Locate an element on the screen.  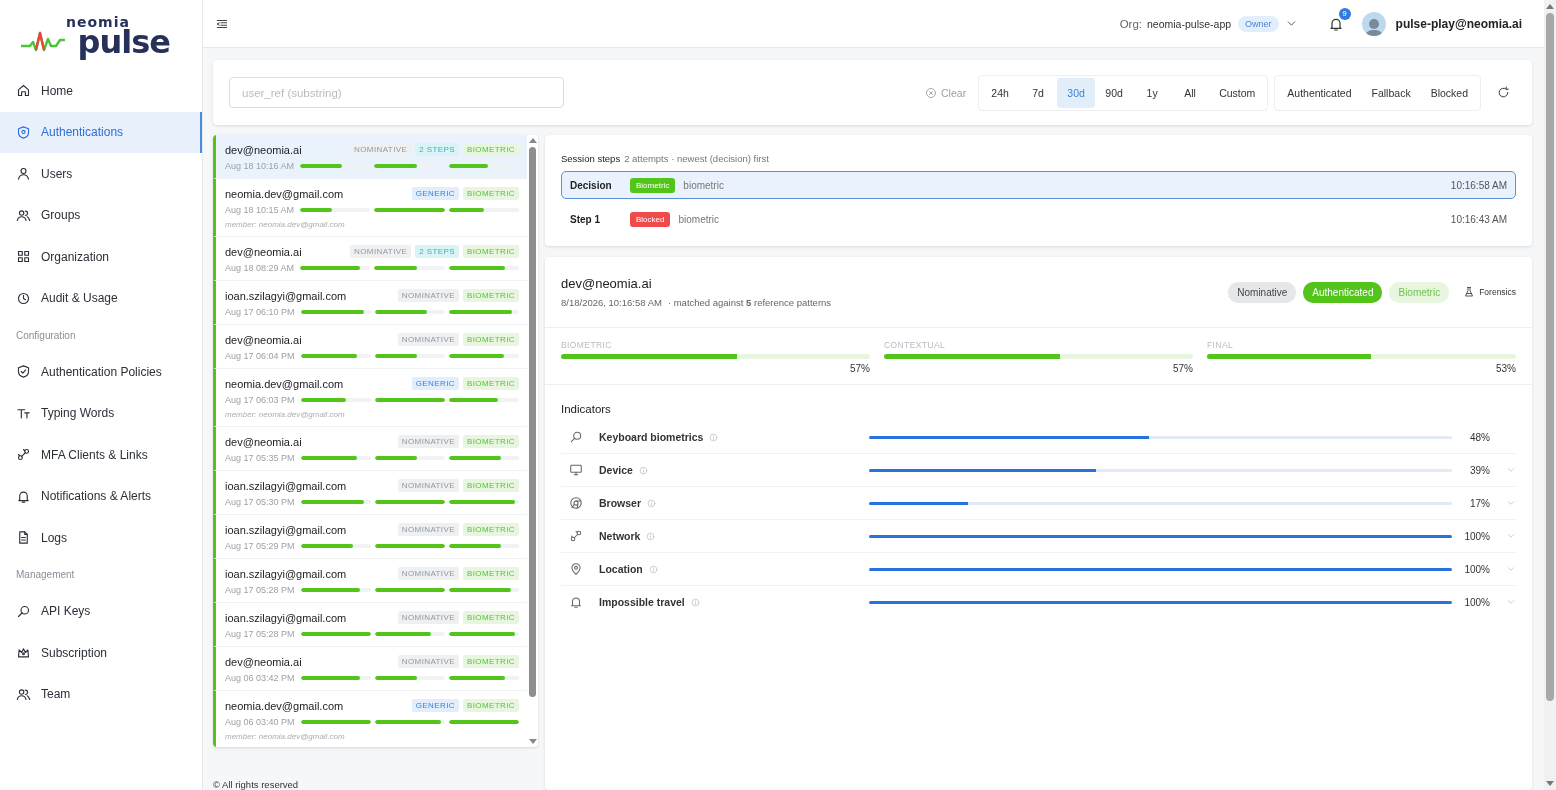
refresh-icon is located at coordinates (1503, 92).